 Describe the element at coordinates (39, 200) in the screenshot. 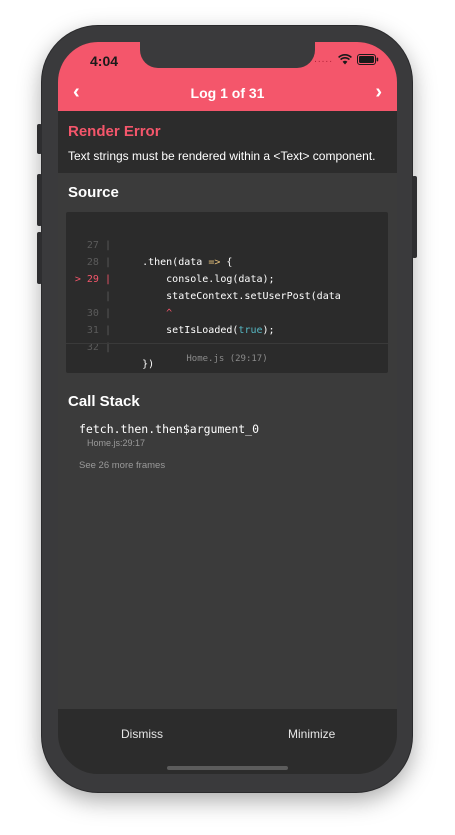

I see `volume-up-button` at that location.